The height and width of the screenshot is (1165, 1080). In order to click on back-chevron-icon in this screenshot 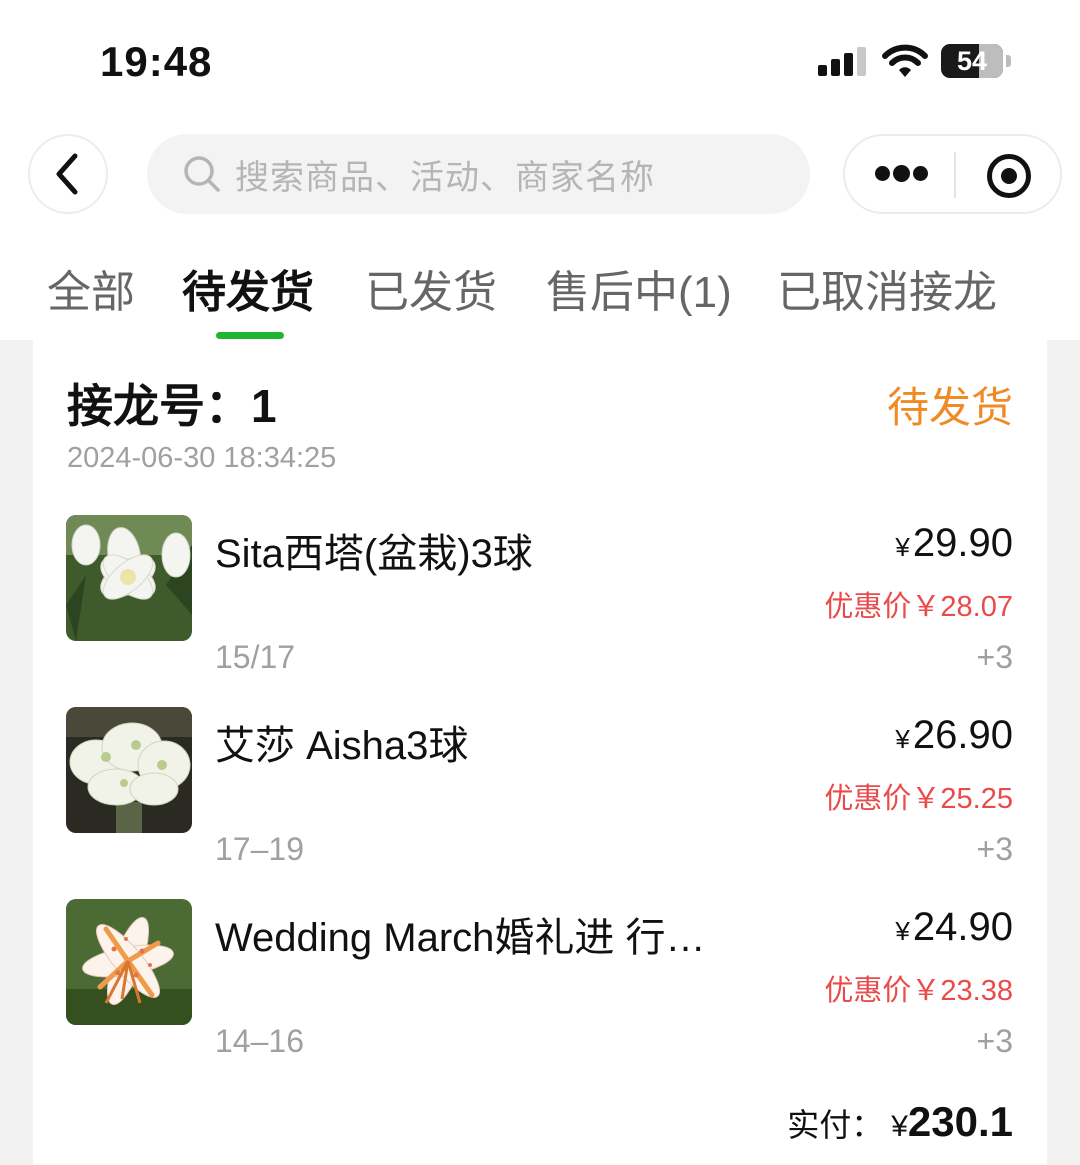, I will do `click(67, 174)`.